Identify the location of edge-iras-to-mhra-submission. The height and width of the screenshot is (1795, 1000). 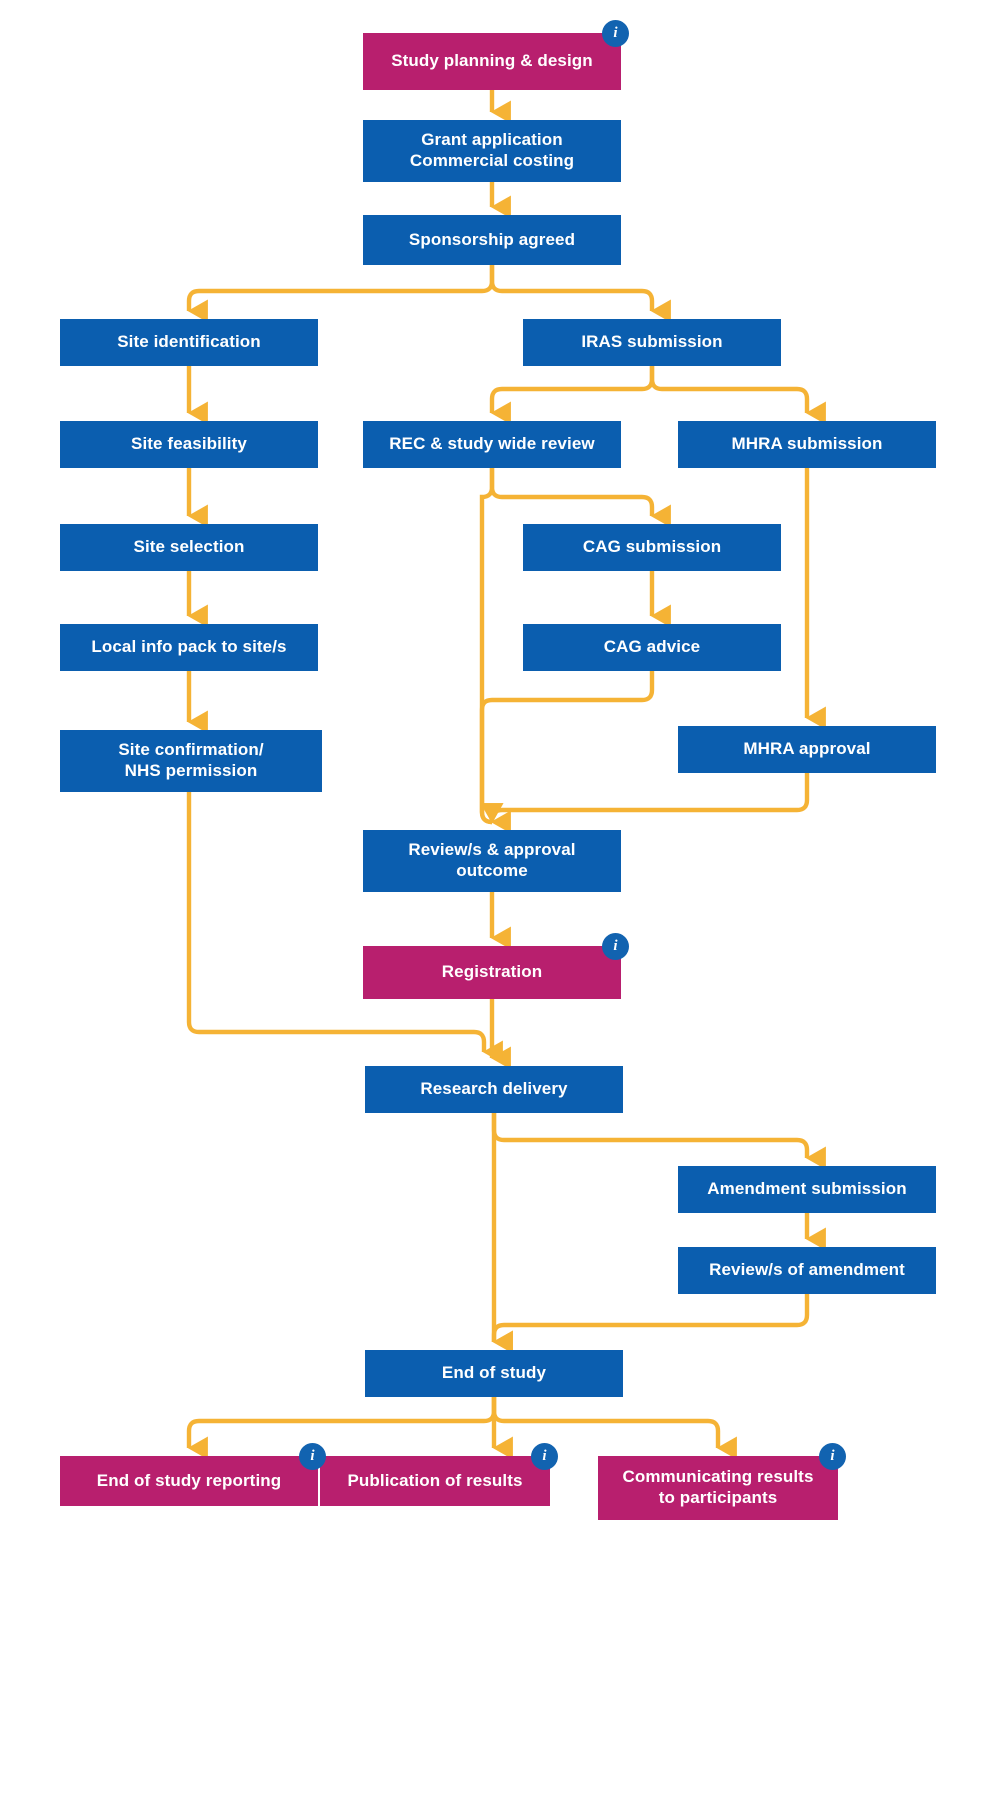
(737, 395).